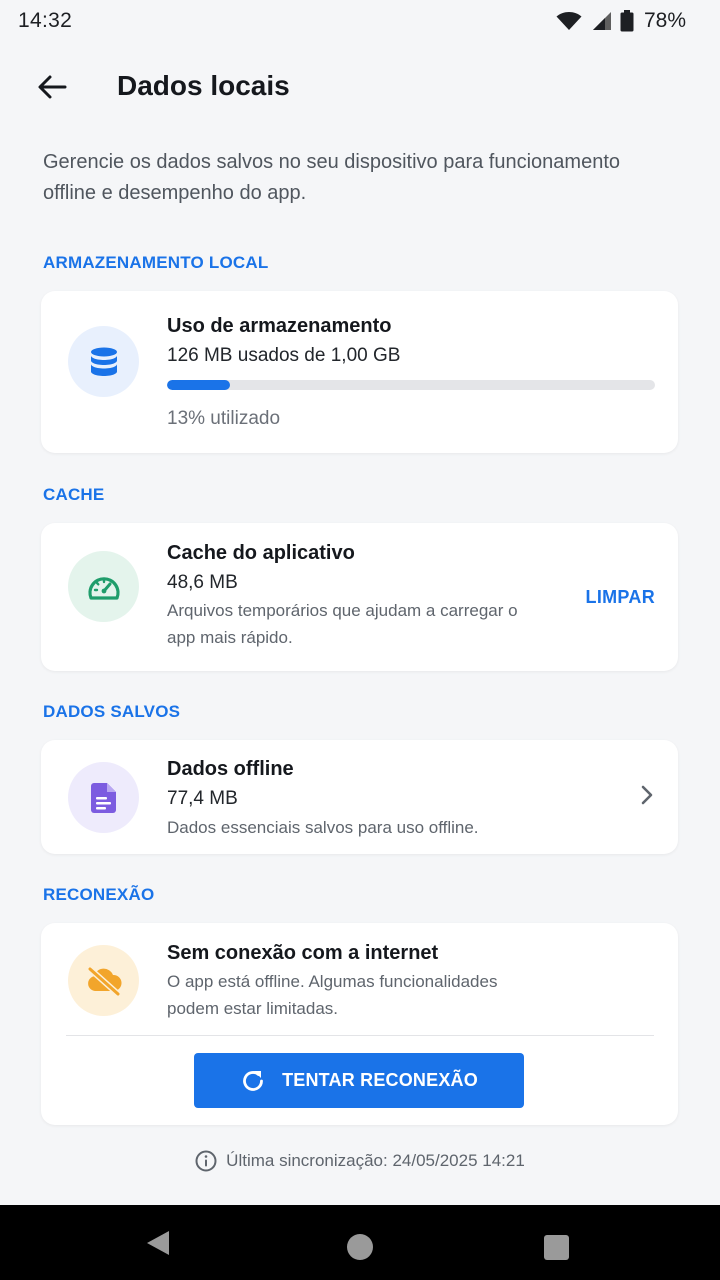  Describe the element at coordinates (261, 553) in the screenshot. I see `cache-title: Cache do aplicativo` at that location.